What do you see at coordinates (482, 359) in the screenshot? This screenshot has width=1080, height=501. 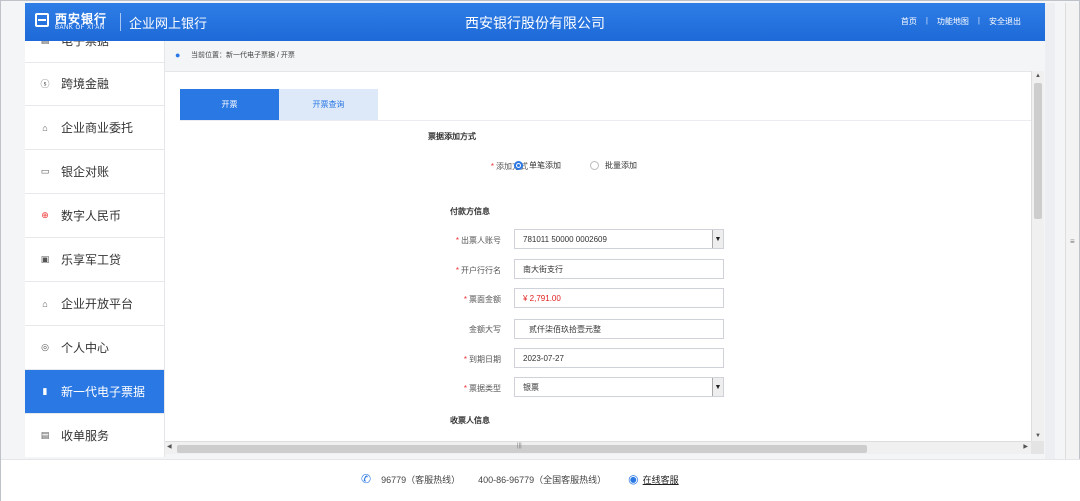 I see `due-date-label: * 到期日期` at bounding box center [482, 359].